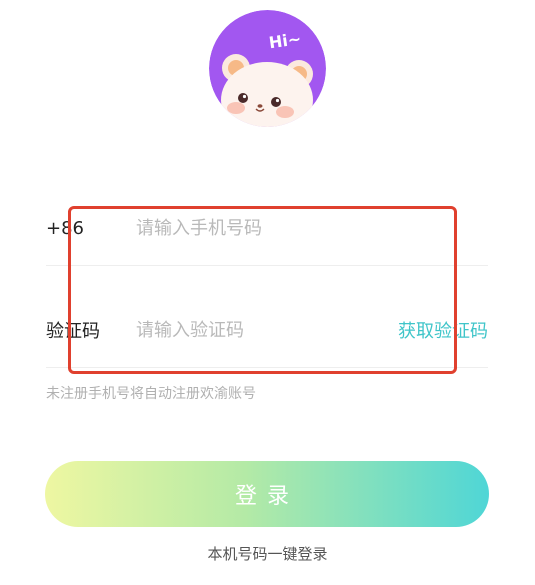  I want to click on code-input, so click(267, 330).